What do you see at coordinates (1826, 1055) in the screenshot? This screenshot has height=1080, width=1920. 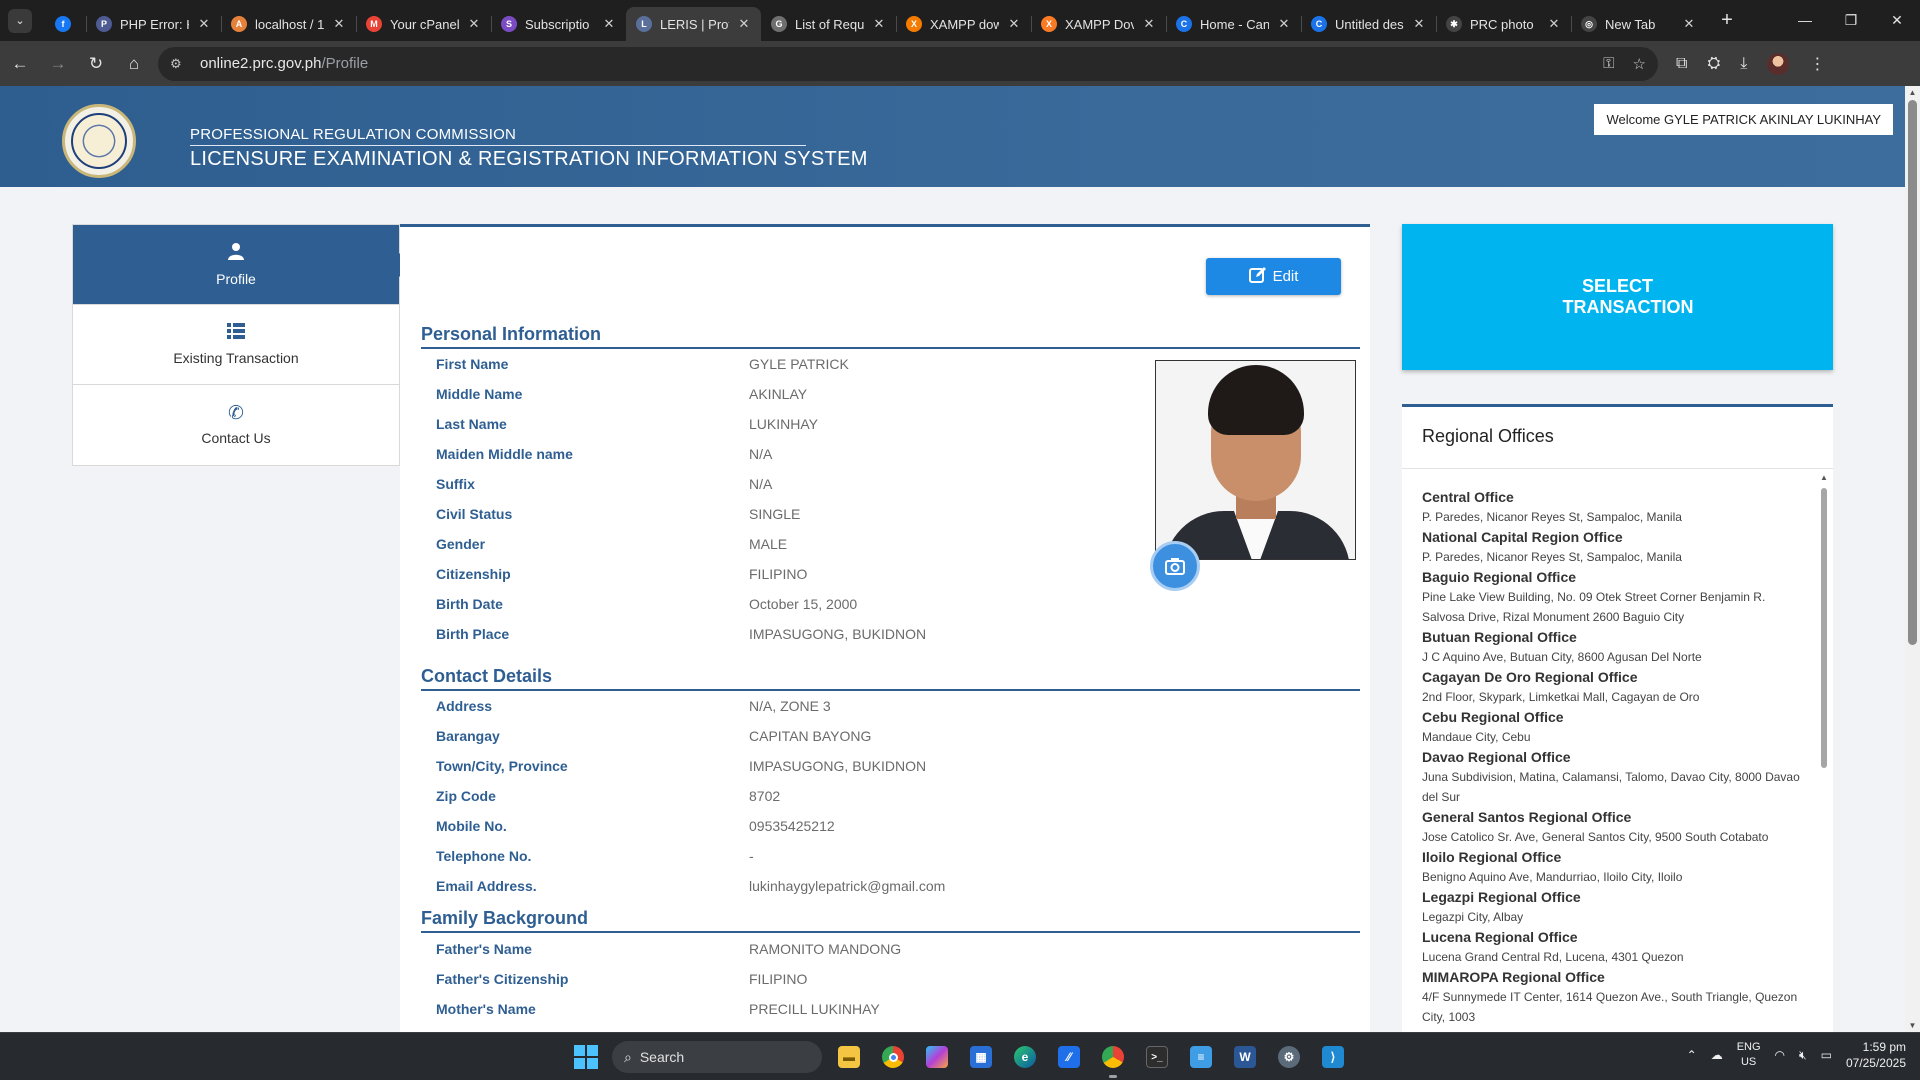 I see `battery-icon: ▭` at bounding box center [1826, 1055].